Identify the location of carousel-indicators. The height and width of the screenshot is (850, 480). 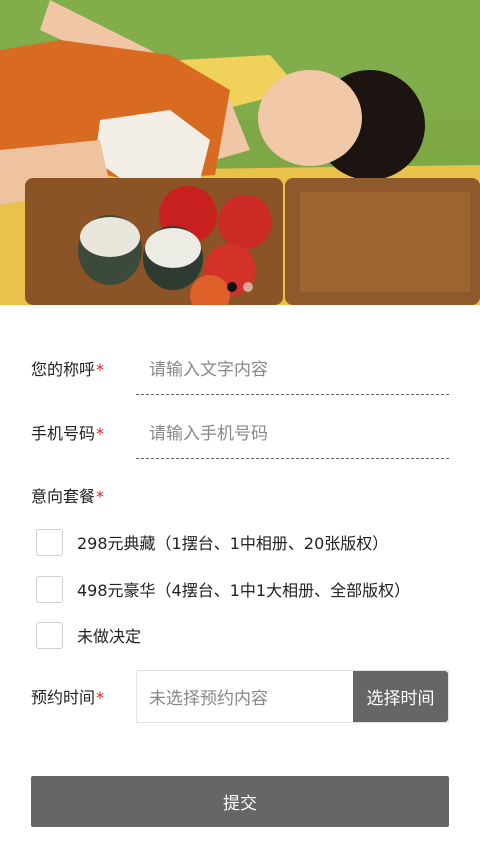
(240, 287).